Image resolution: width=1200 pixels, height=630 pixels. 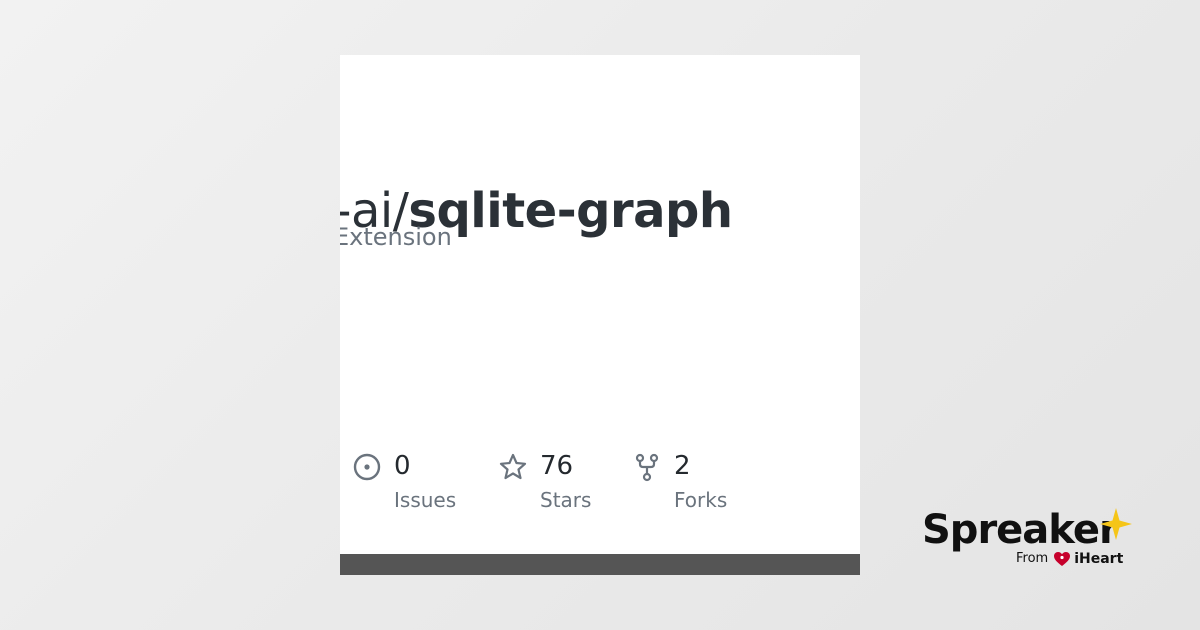 I want to click on forks-label: Forks, so click(x=701, y=500).